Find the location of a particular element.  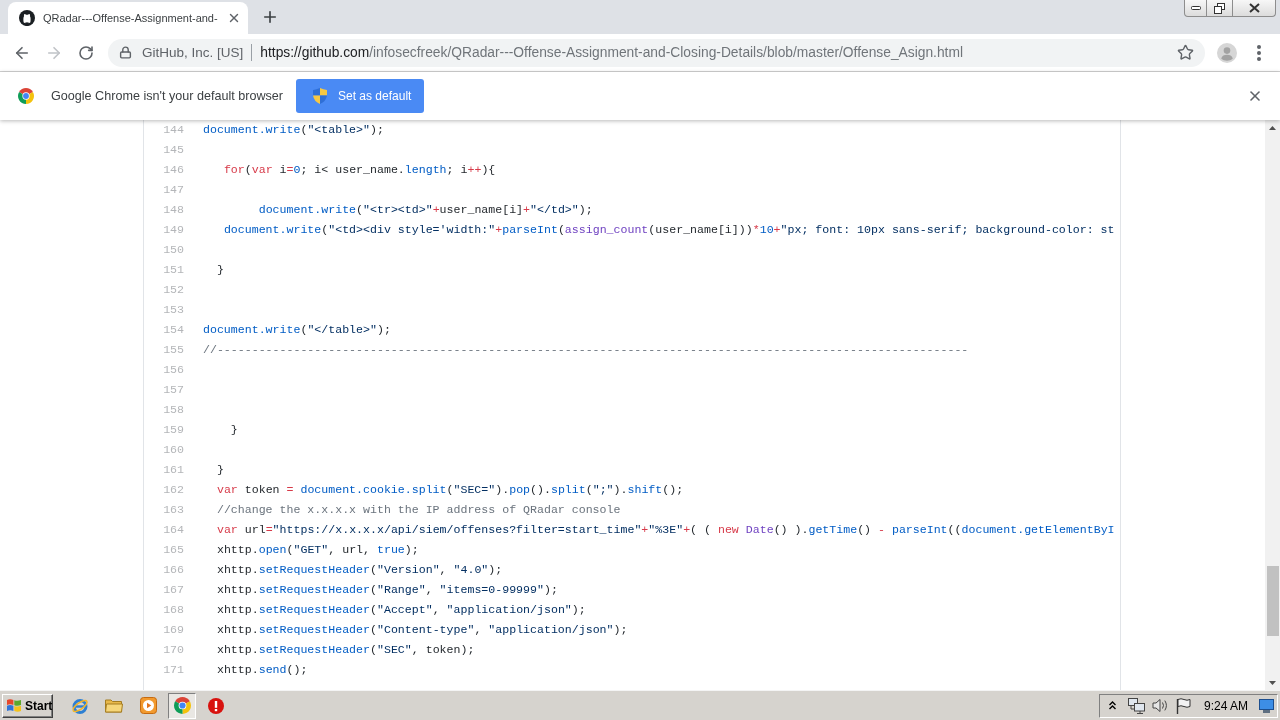

code-line: document.write("<table>"); is located at coordinates (293, 129).